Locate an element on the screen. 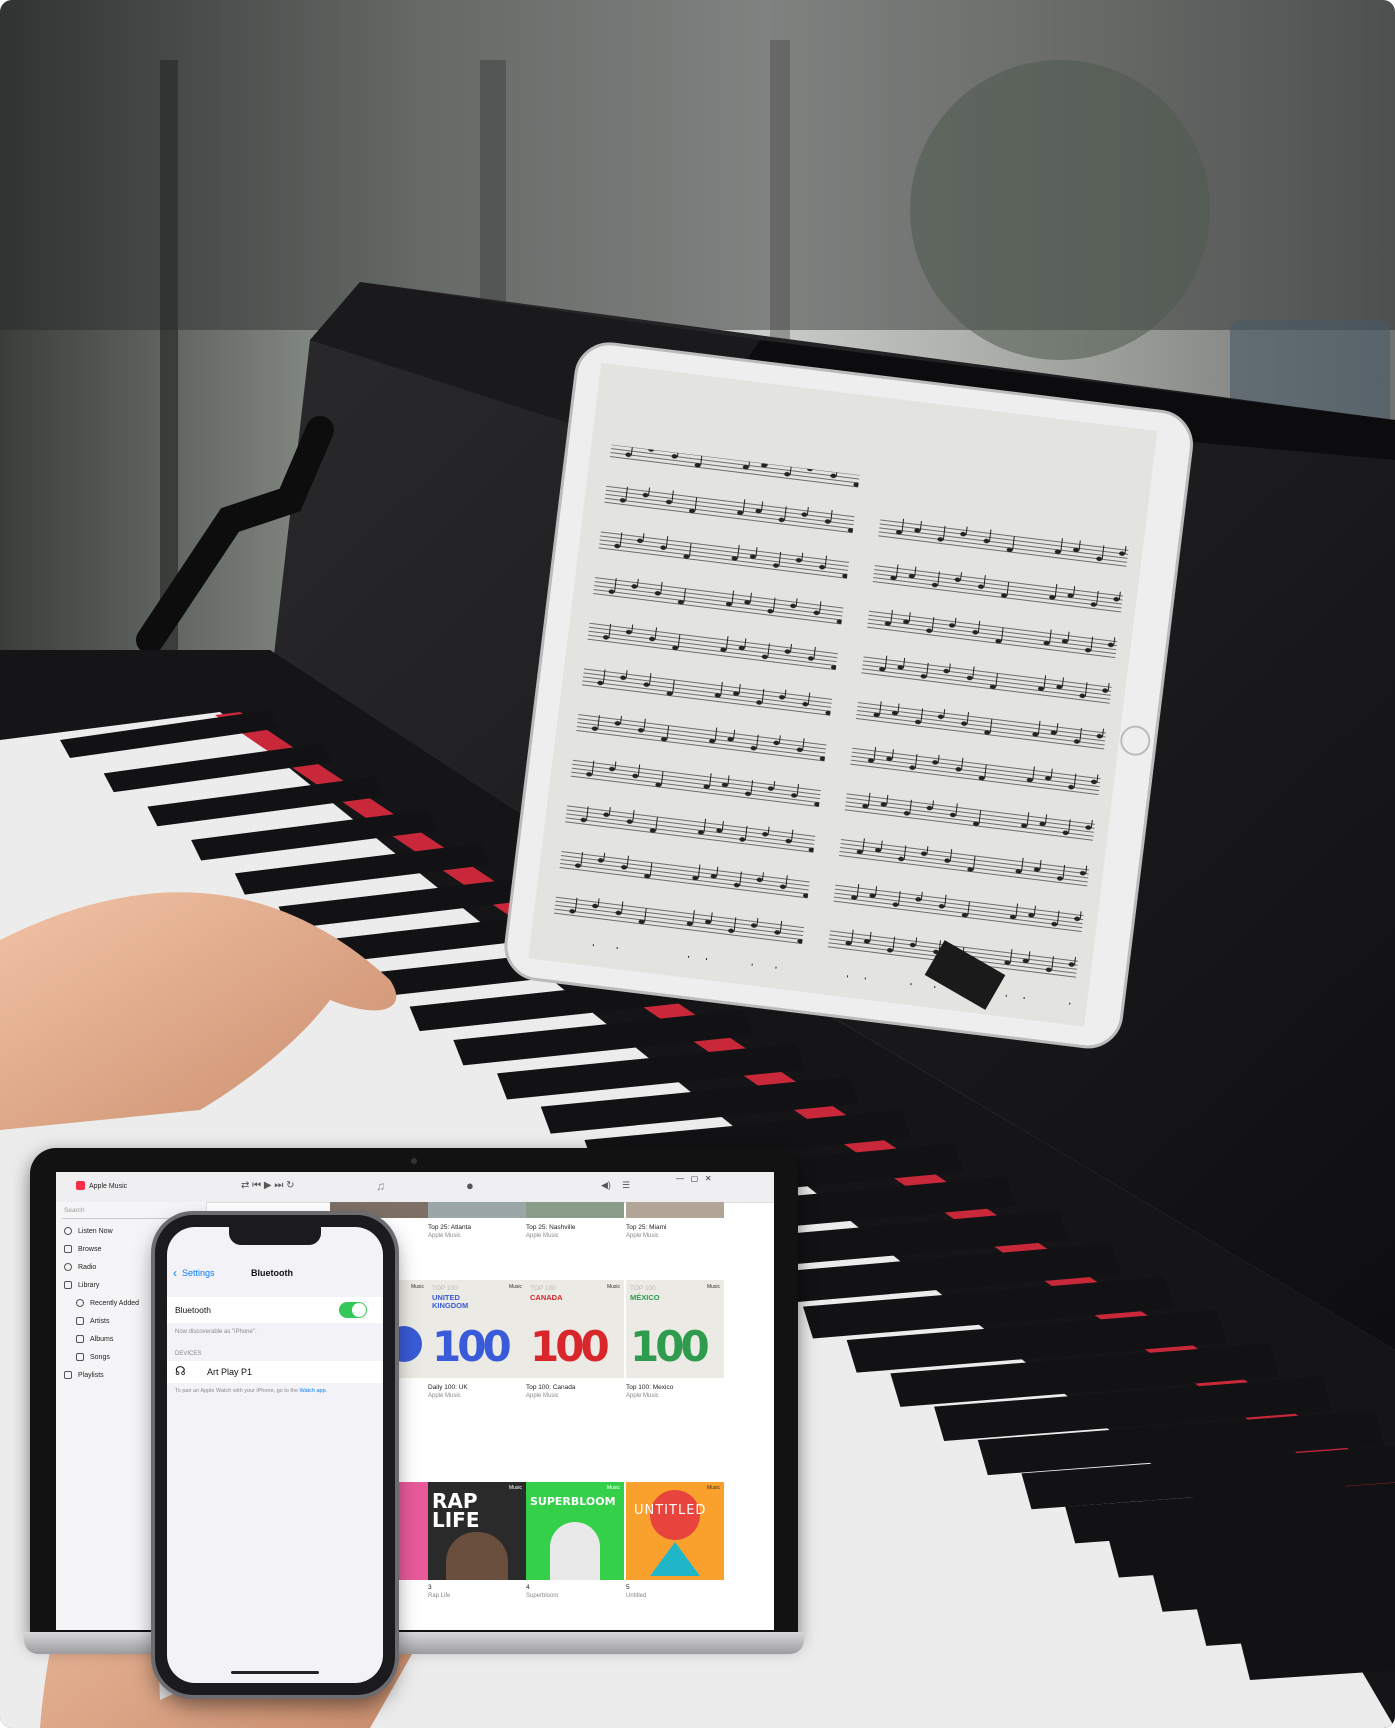 This screenshot has width=1395, height=1728. playback-controls-icon: ⇄ ⏮ ▶ ⏭ ↻ is located at coordinates (268, 1186).